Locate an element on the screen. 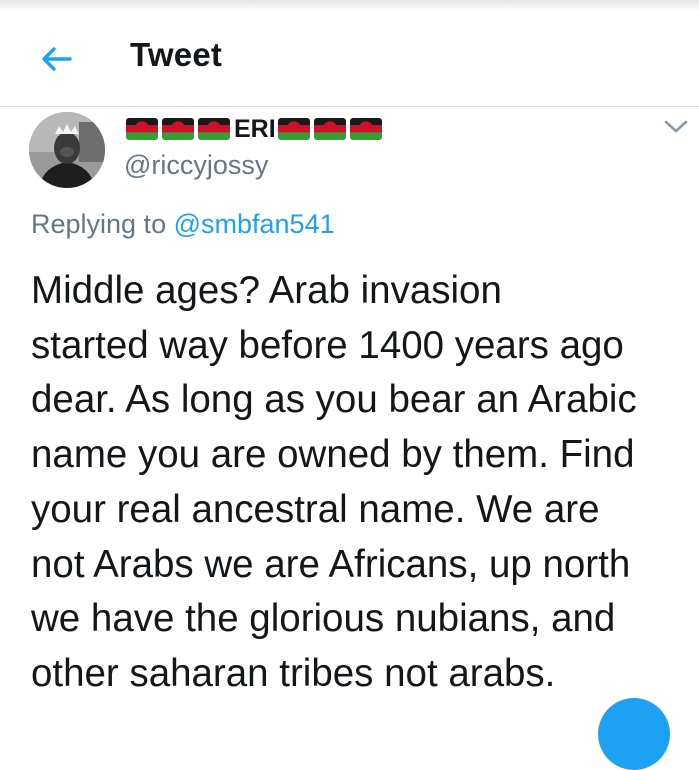 The image size is (699, 770). replying-to-line: Replying to @smbfan541 is located at coordinates (183, 224).